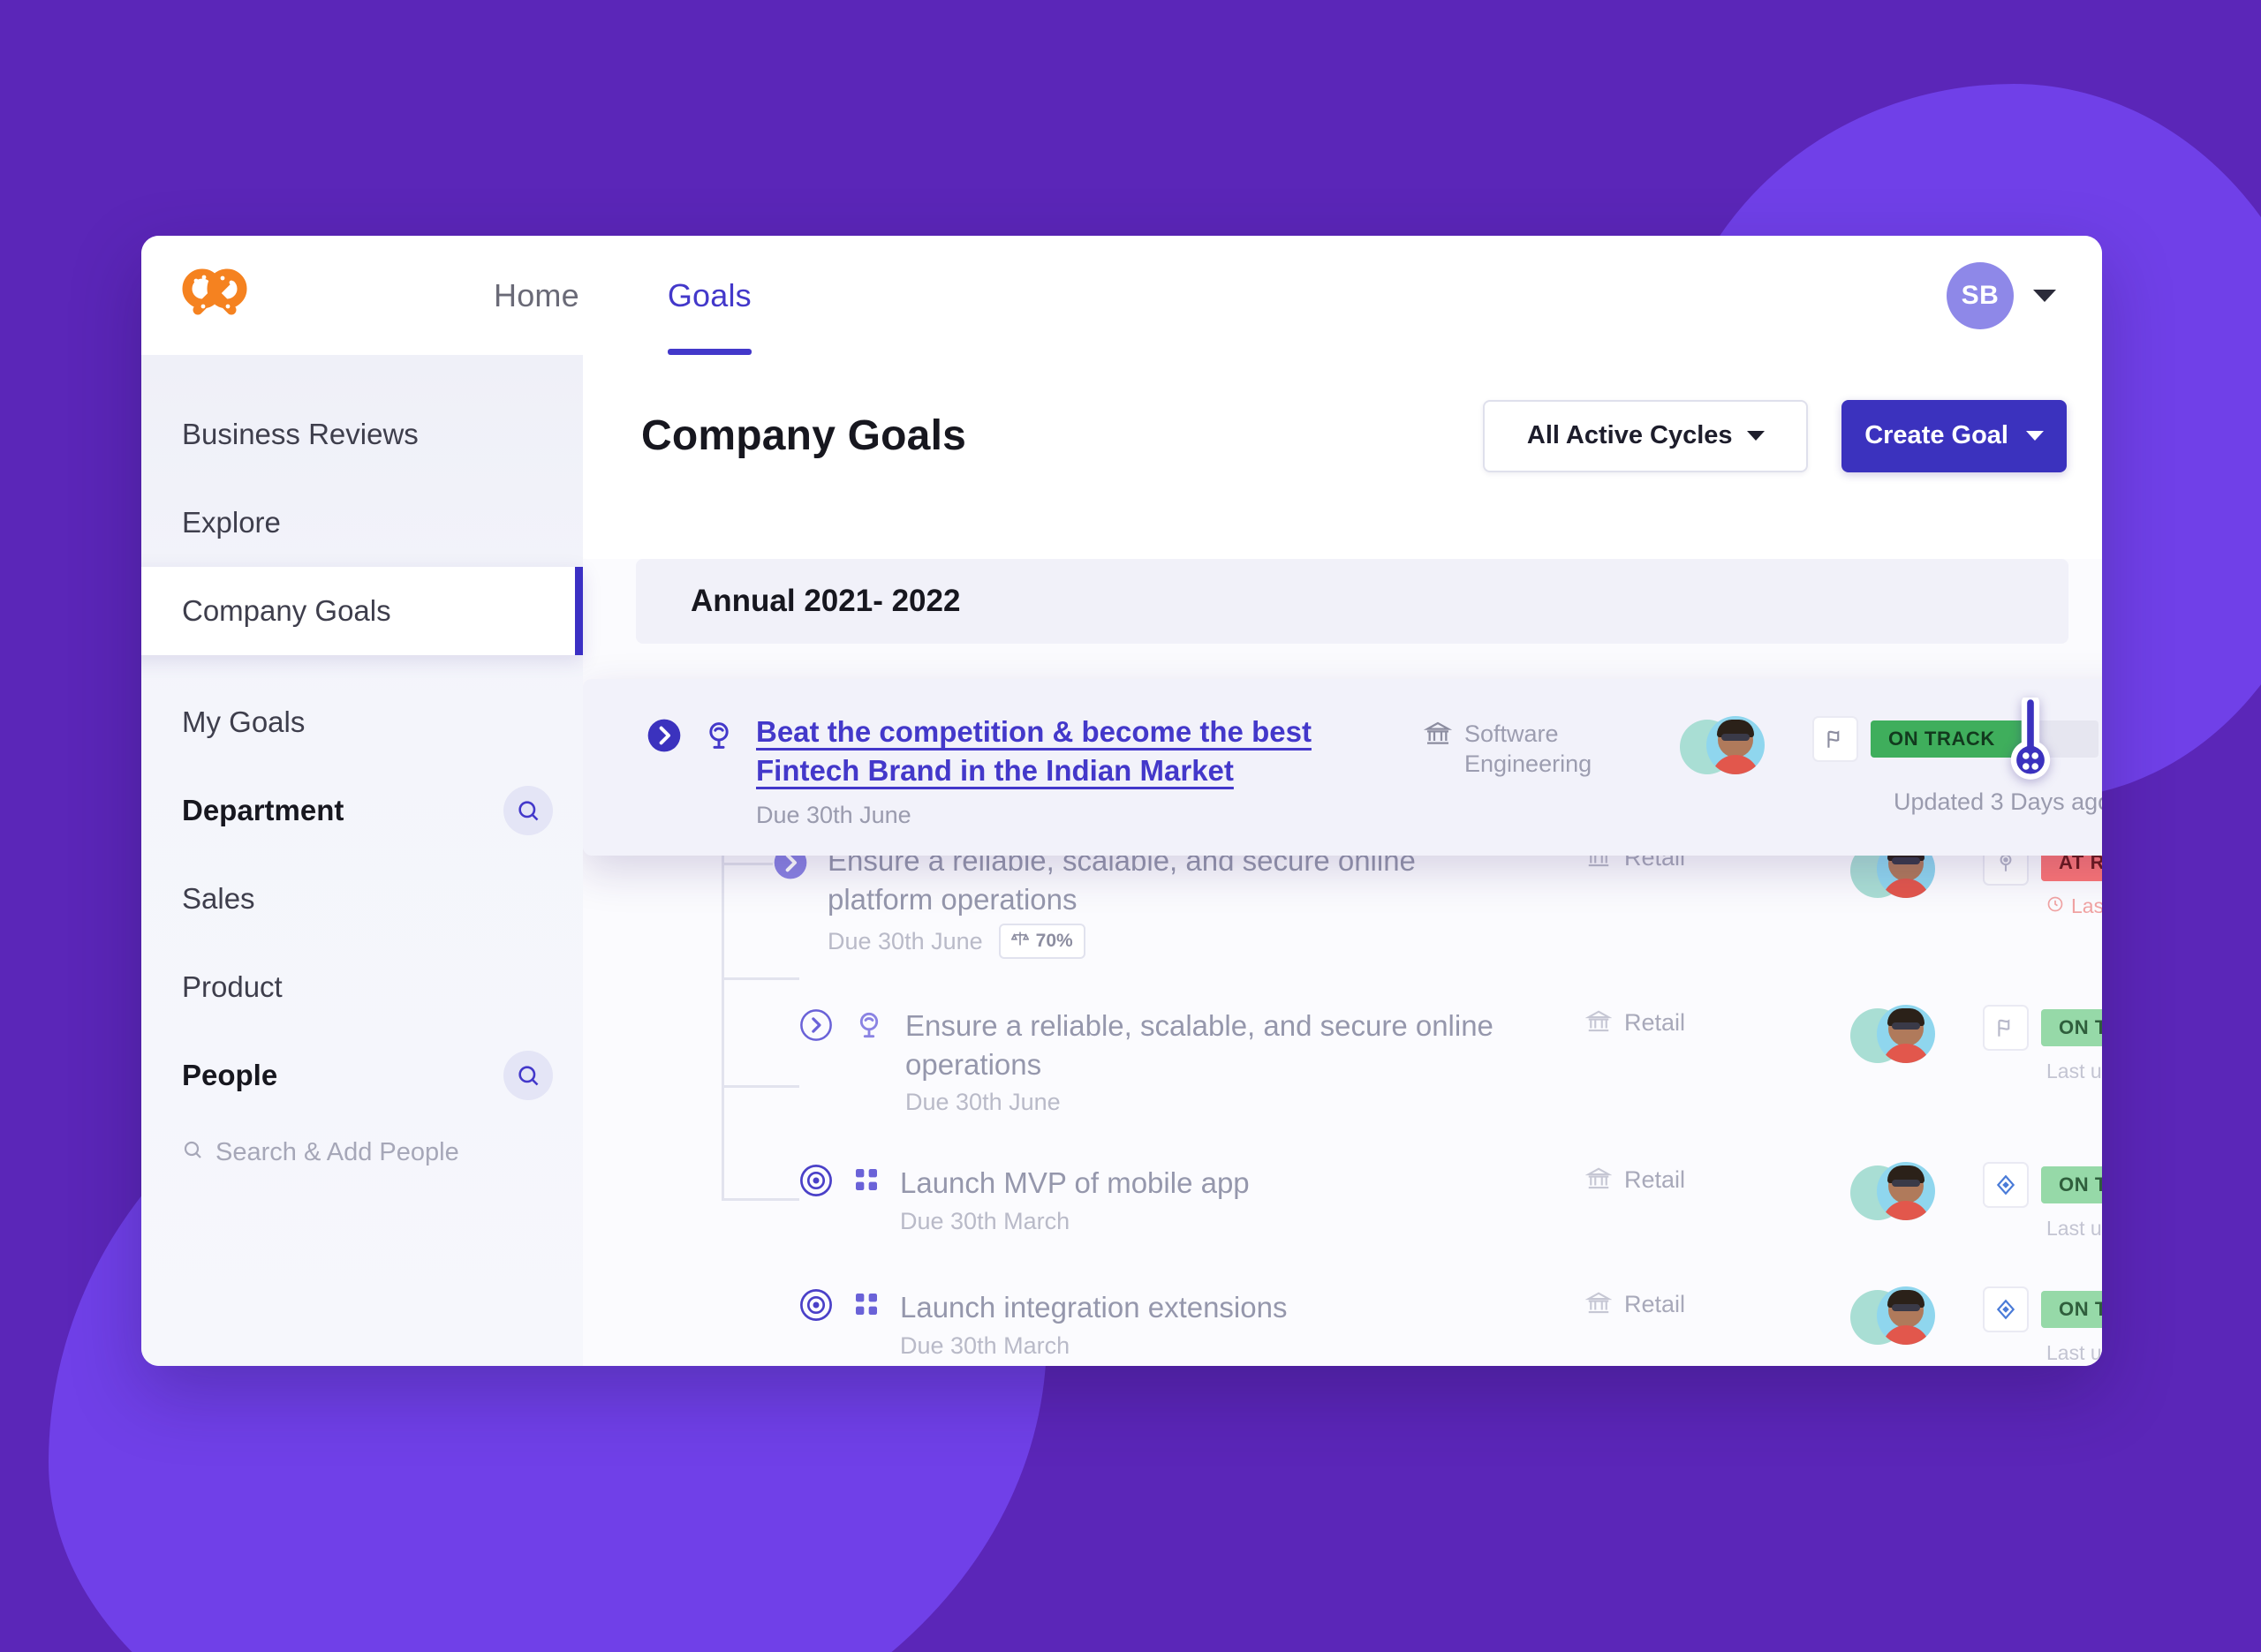 The width and height of the screenshot is (2261, 1652). Describe the element at coordinates (2086, 906) in the screenshot. I see `goal-updated-label: Last updated : 24 days ago` at that location.